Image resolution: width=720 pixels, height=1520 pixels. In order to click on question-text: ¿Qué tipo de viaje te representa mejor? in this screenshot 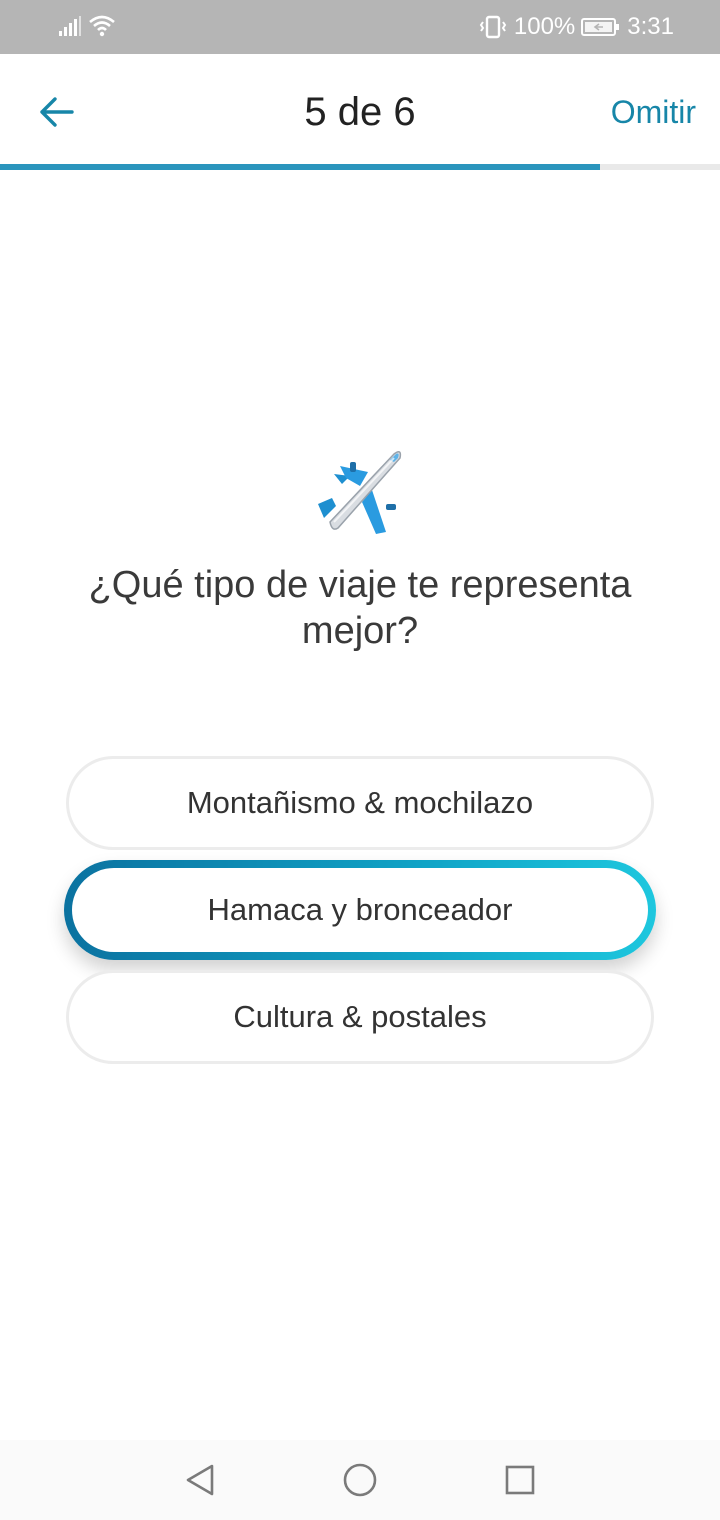, I will do `click(360, 608)`.